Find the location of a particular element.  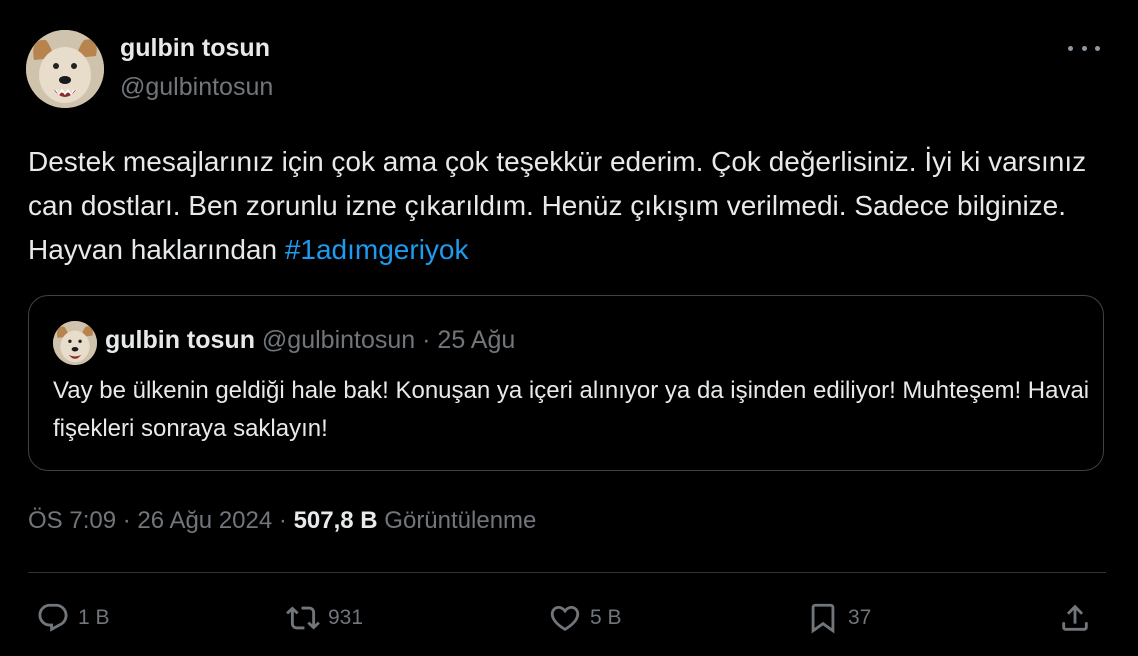

tweet-time: ÖS 7:09 is located at coordinates (72, 520).